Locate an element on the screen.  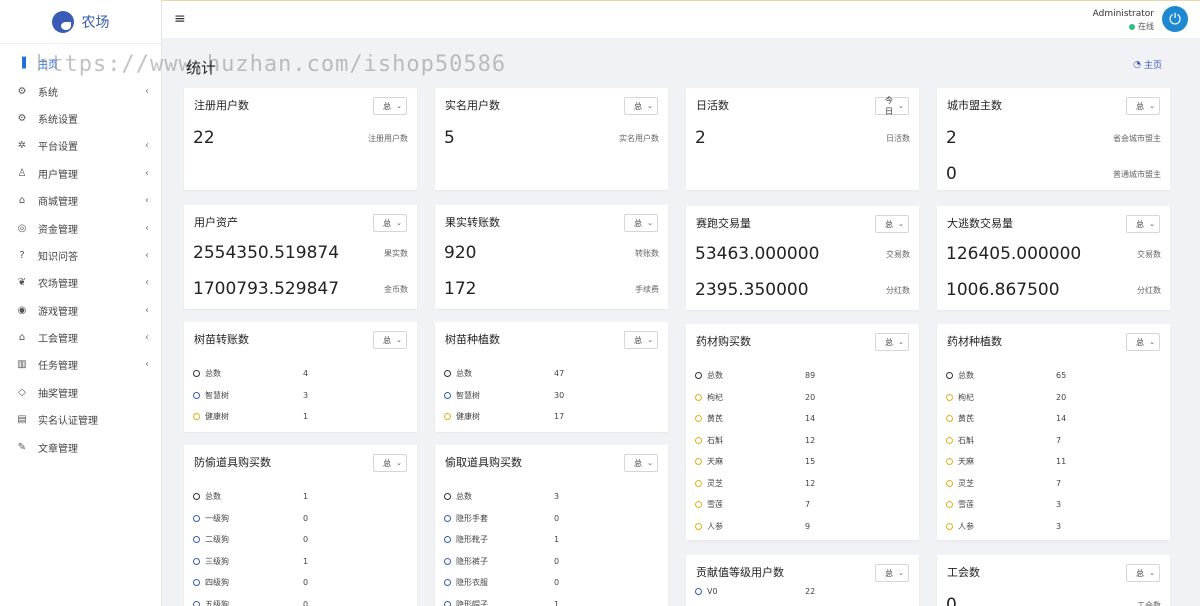
sidebar-item-12: ◇ 抽奖管理 is located at coordinates (80, 392).